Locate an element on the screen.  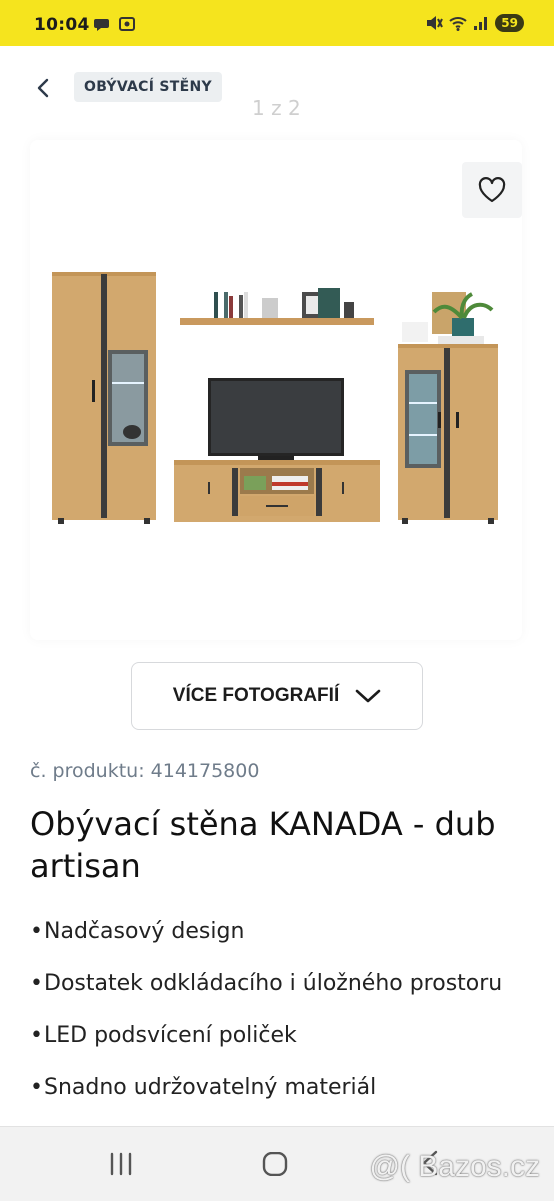
wall-shelf is located at coordinates (277, 306).